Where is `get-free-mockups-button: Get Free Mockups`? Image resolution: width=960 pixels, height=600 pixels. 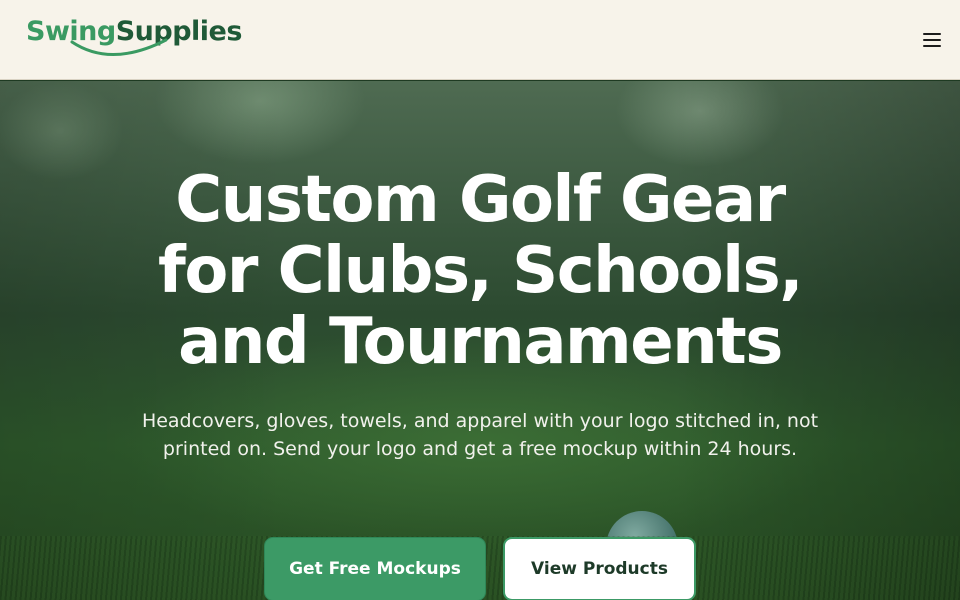
get-free-mockups-button: Get Free Mockups is located at coordinates (375, 568).